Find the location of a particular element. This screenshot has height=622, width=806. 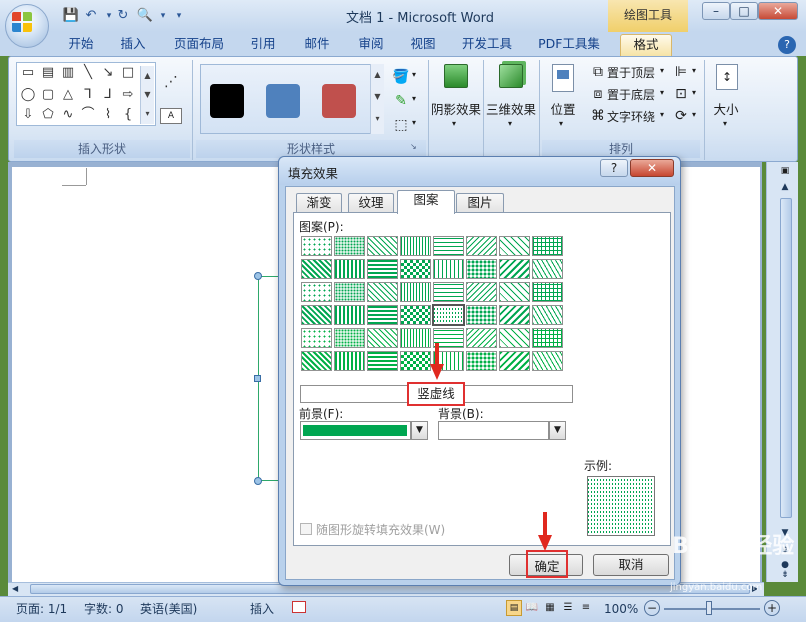

rectangle-shape-icon: ▭ is located at coordinates (28, 73).